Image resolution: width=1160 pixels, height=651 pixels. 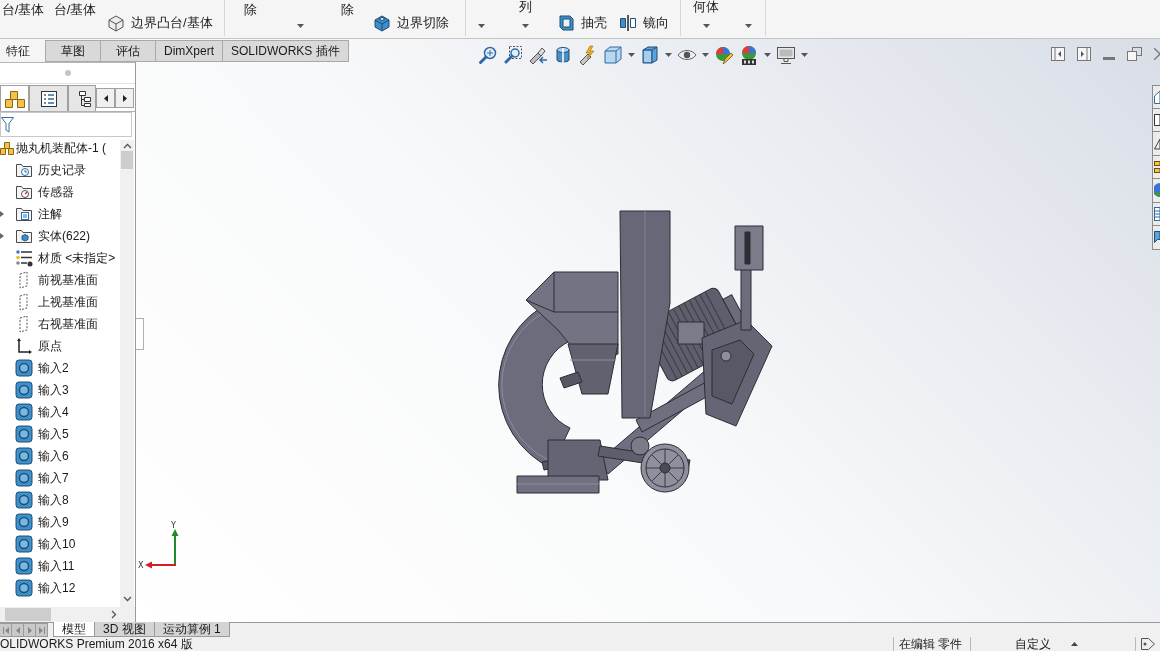 I want to click on tree-item: 抛丸机装配体-1 (, so click(x=53, y=148).